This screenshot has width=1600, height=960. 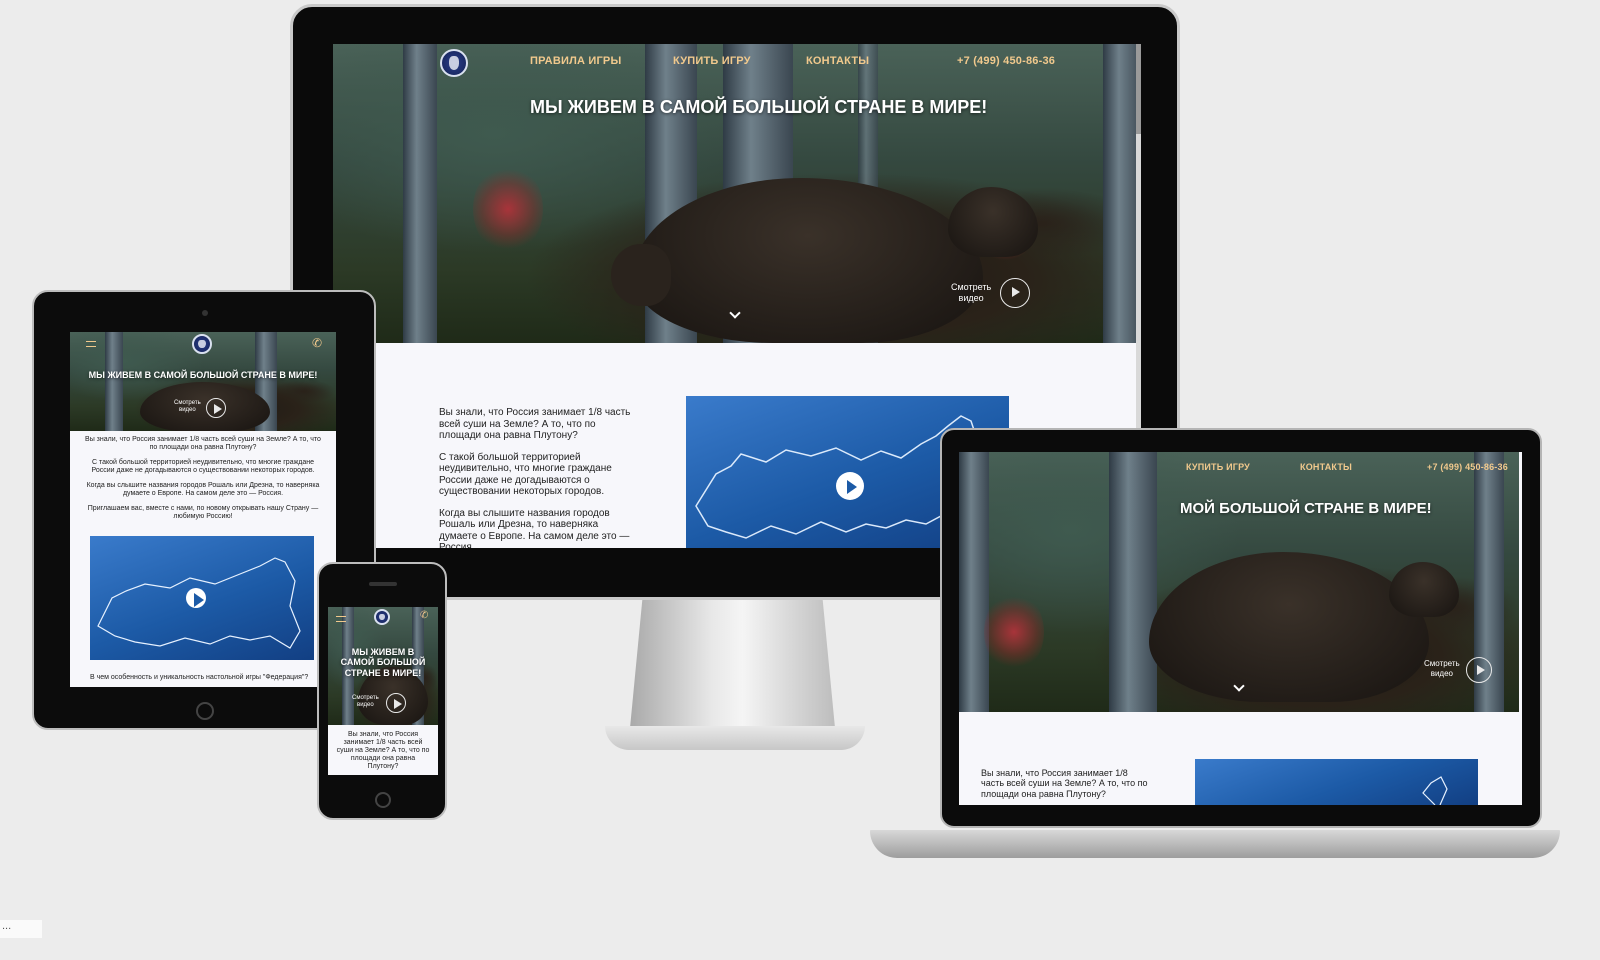 I want to click on monitor-neck, so click(x=732, y=664).